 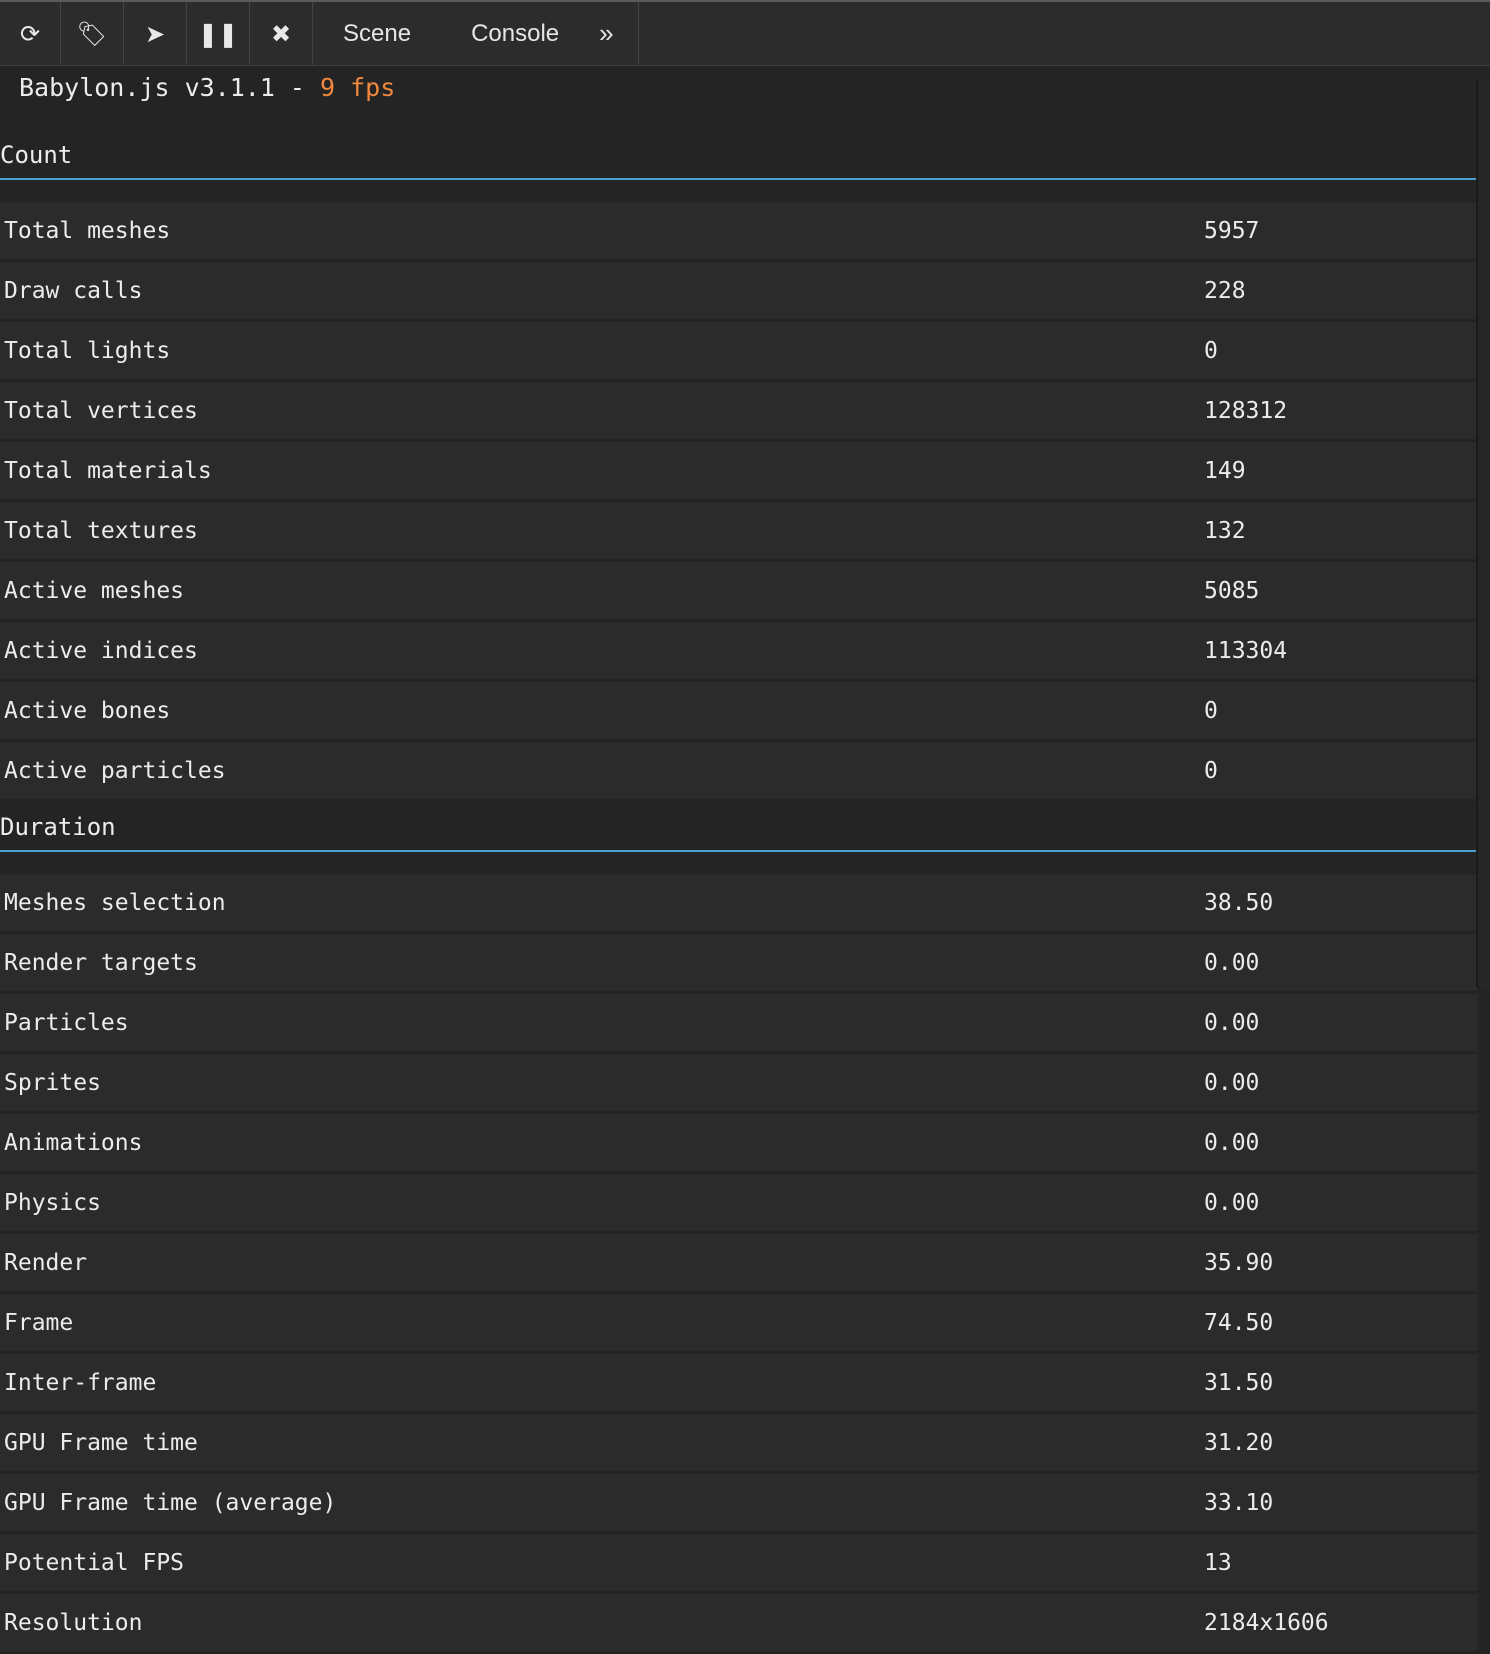 I want to click on stat-row: Resolution 2184x1606, so click(x=739, y=1624).